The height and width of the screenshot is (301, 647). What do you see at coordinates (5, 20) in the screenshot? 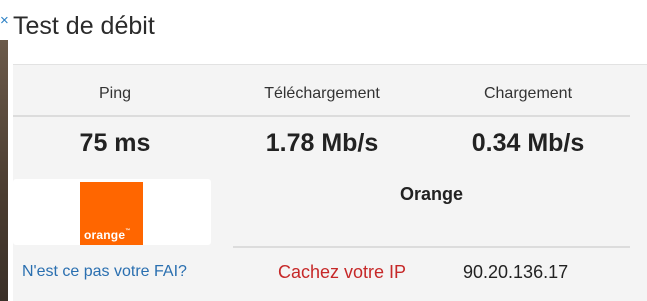
I see `close-icon: ×` at bounding box center [5, 20].